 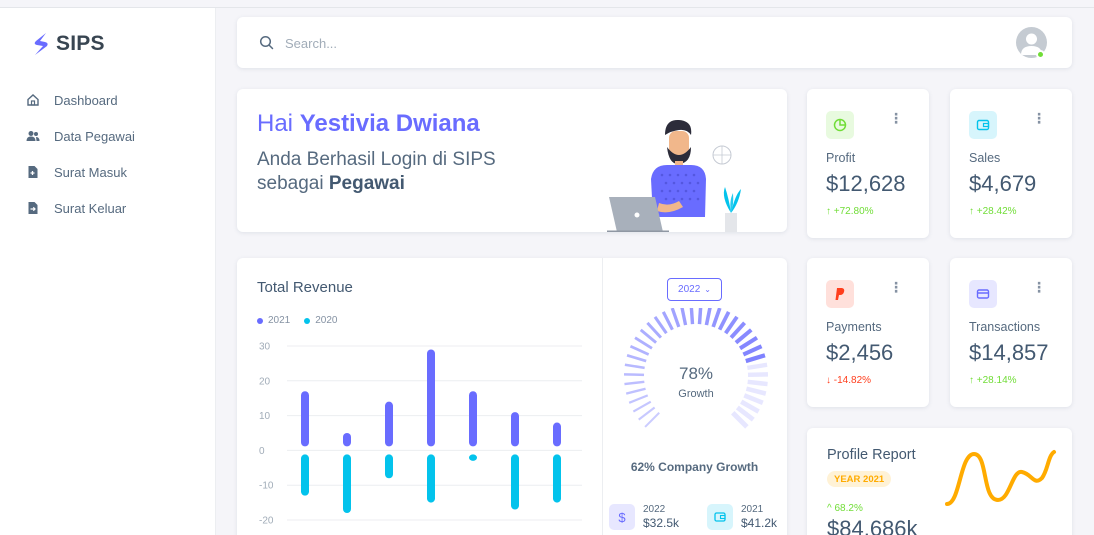 What do you see at coordinates (871, 455) in the screenshot?
I see `profile-report-title: Profile Report` at bounding box center [871, 455].